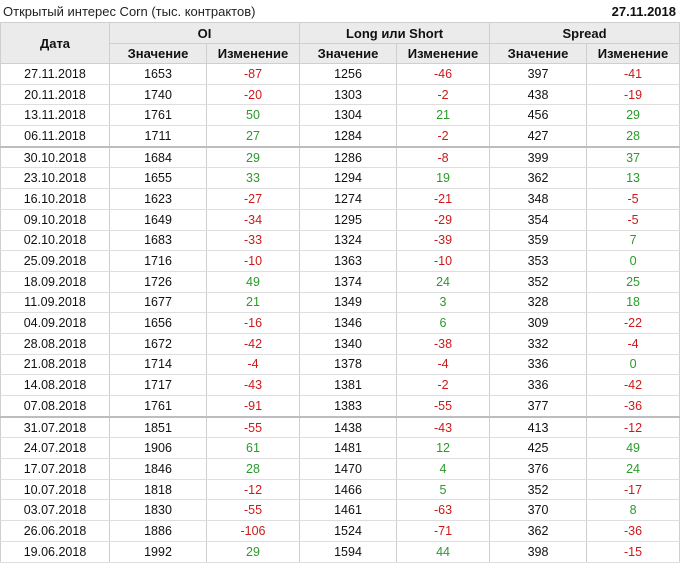 The height and width of the screenshot is (563, 680). I want to click on date-cell: 02.10.2018, so click(55, 241).